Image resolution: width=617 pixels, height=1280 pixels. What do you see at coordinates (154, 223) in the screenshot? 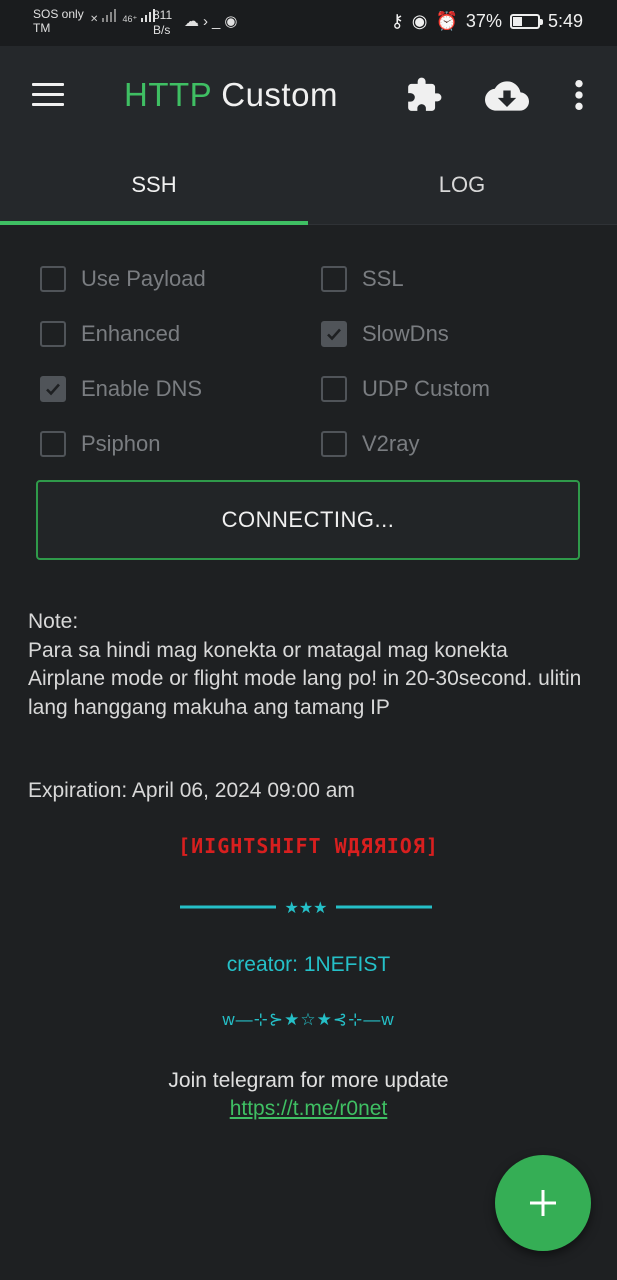
I see `tab-indicator` at bounding box center [154, 223].